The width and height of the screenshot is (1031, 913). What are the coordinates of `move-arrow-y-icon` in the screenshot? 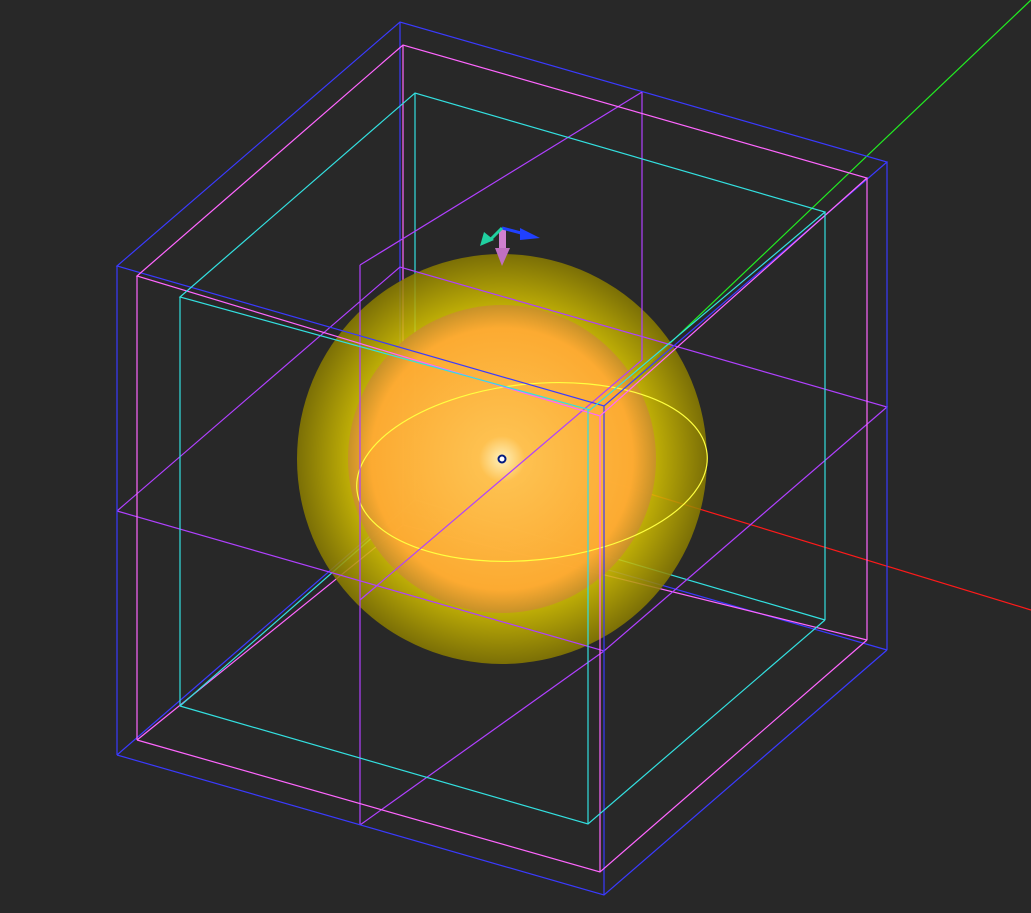 It's located at (492, 236).